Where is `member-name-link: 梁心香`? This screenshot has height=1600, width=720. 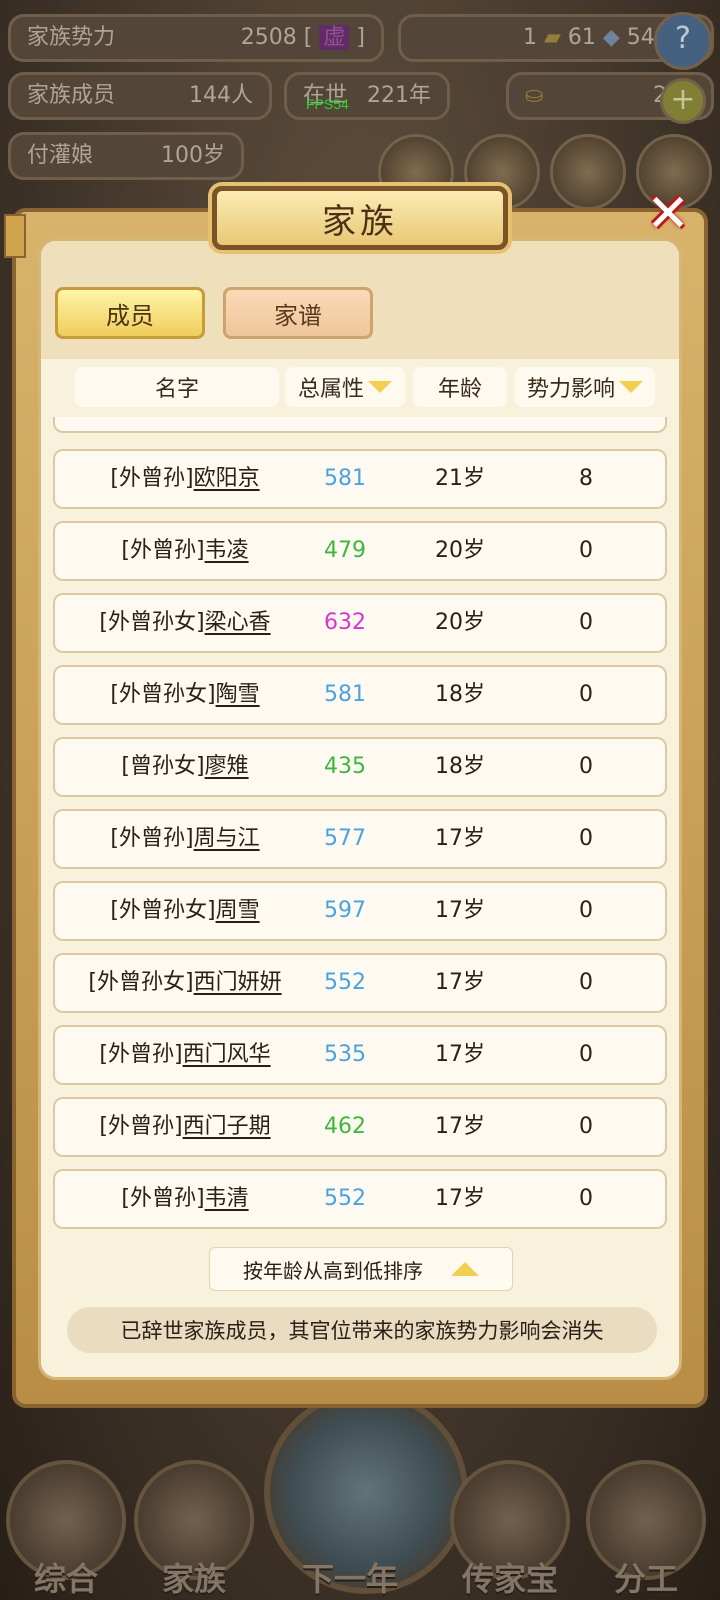 member-name-link: 梁心香 is located at coordinates (238, 622).